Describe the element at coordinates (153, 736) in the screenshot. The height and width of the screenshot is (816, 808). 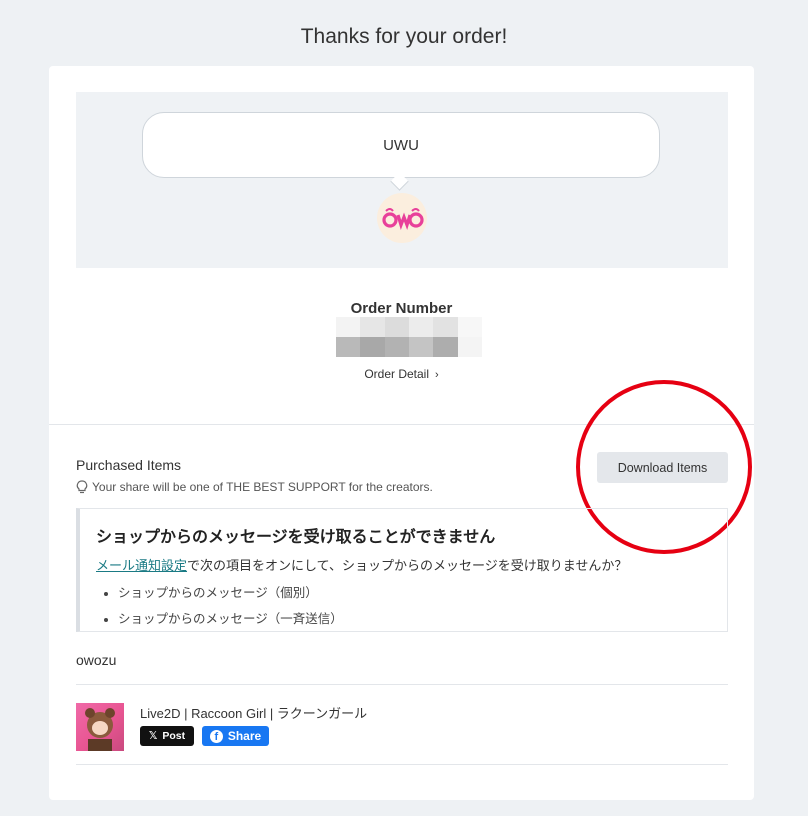
I see `x-logo-icon: 𝕏` at that location.